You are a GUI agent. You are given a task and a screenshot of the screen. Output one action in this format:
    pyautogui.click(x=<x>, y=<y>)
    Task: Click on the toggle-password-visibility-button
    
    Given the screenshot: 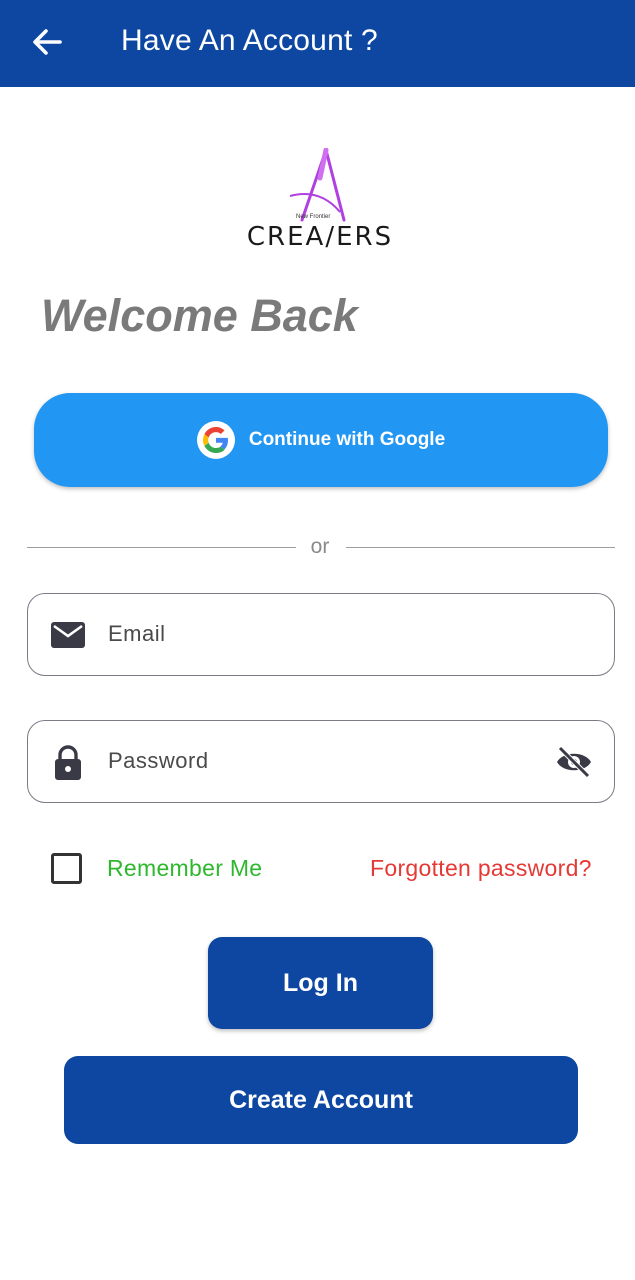 What is the action you would take?
    pyautogui.click(x=574, y=762)
    